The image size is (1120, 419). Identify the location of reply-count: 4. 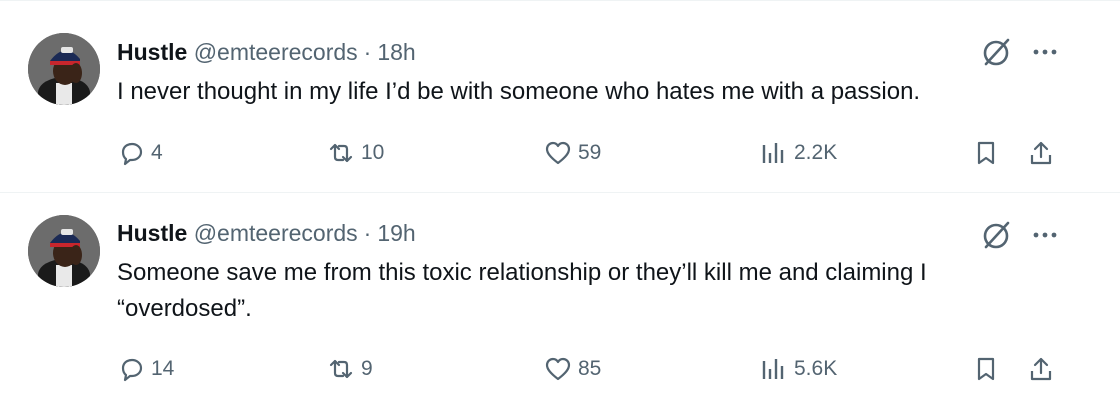
(157, 152).